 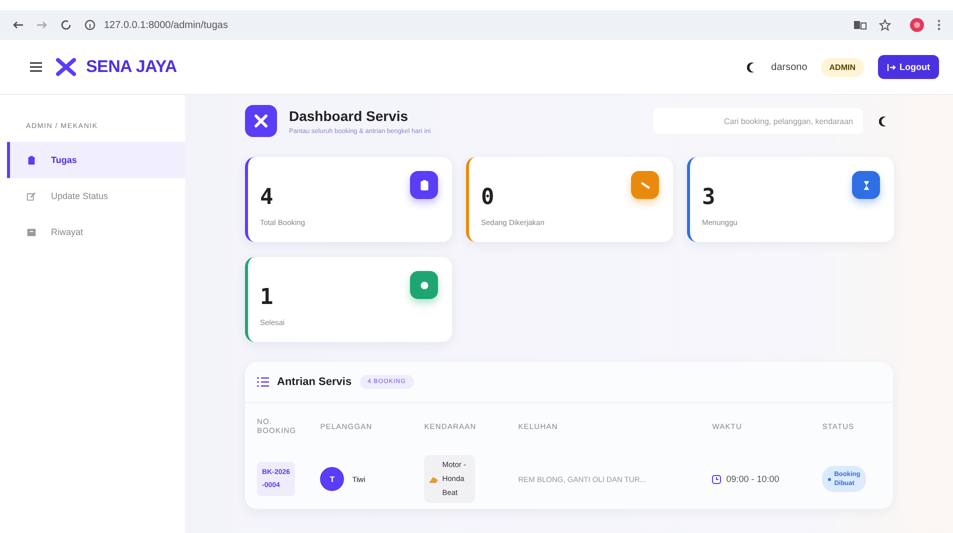 What do you see at coordinates (267, 297) in the screenshot?
I see `stat-value: 1` at bounding box center [267, 297].